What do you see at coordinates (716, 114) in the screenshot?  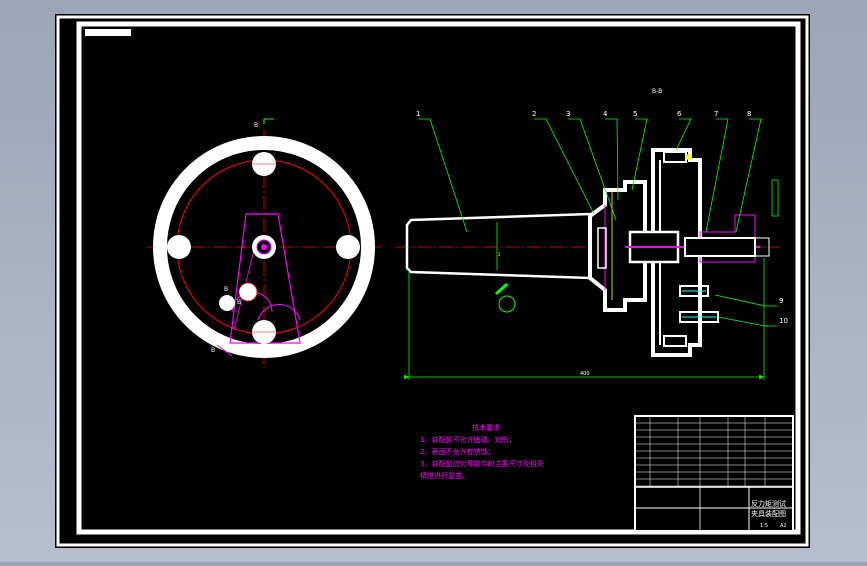 I see `part-number-label: 7` at bounding box center [716, 114].